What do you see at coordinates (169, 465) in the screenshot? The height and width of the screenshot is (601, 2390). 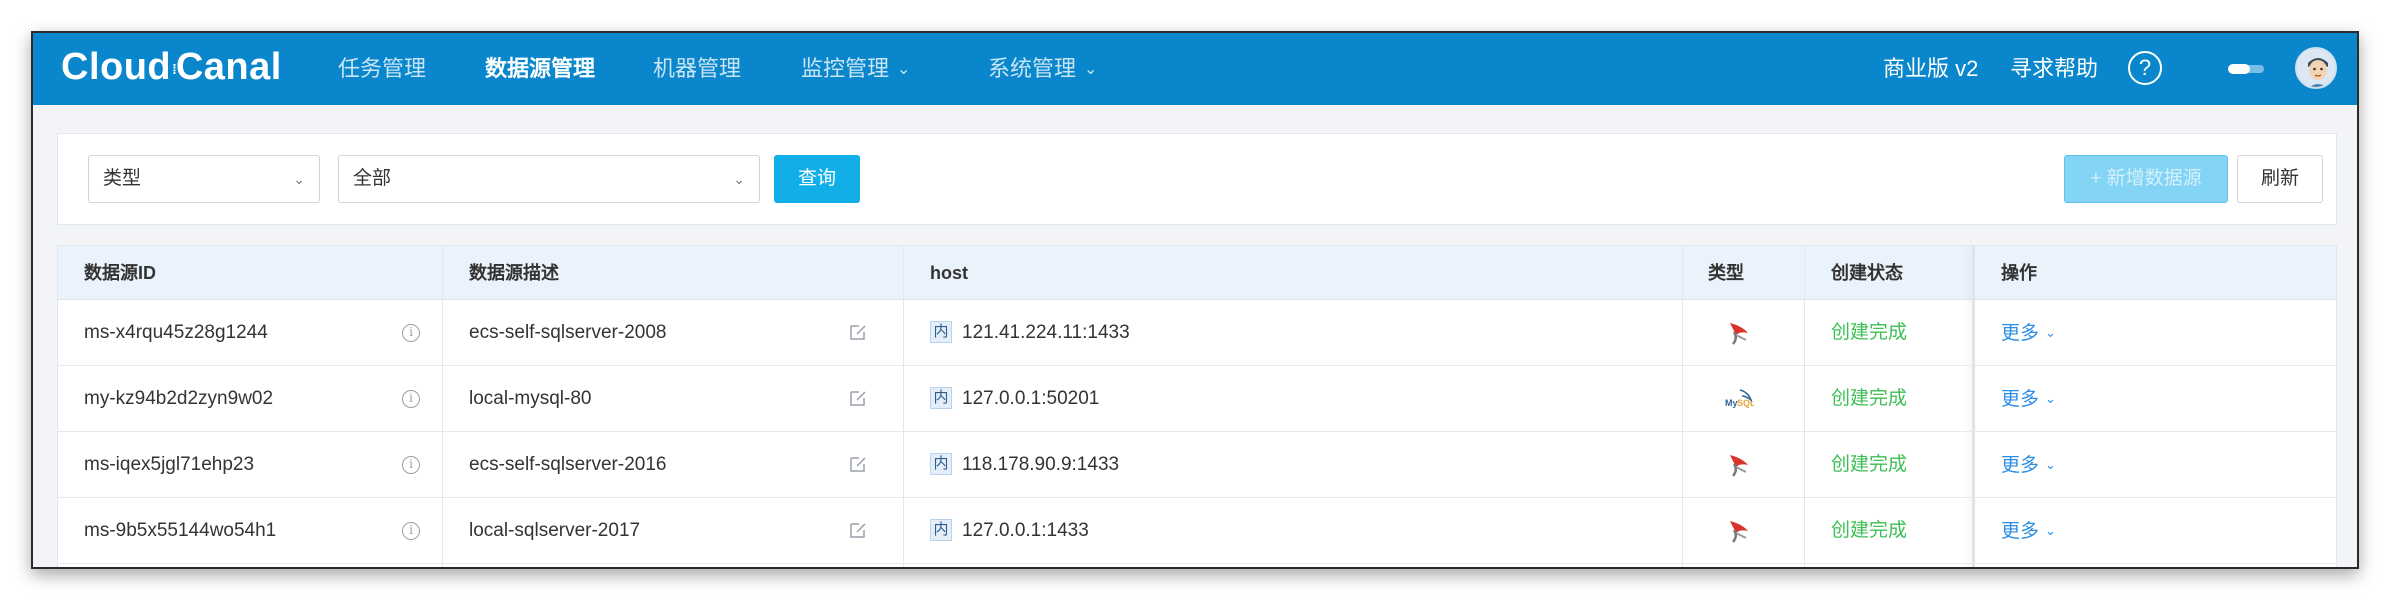 I see `datasource-id: ms-iqex5jgl71ehp23` at bounding box center [169, 465].